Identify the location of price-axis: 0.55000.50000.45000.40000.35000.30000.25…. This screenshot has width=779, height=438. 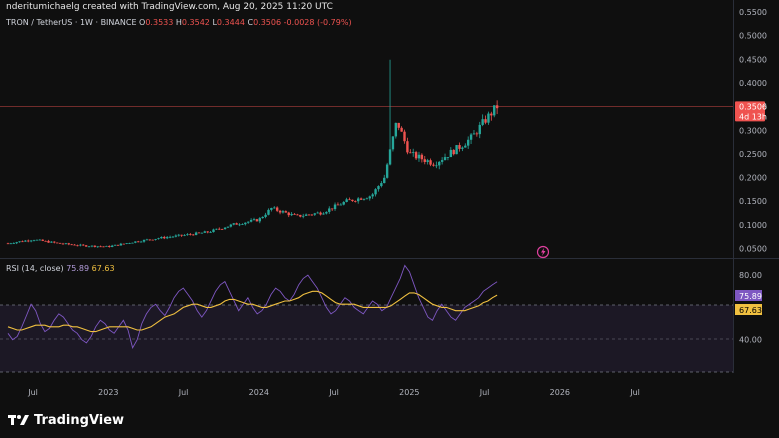
(753, 131).